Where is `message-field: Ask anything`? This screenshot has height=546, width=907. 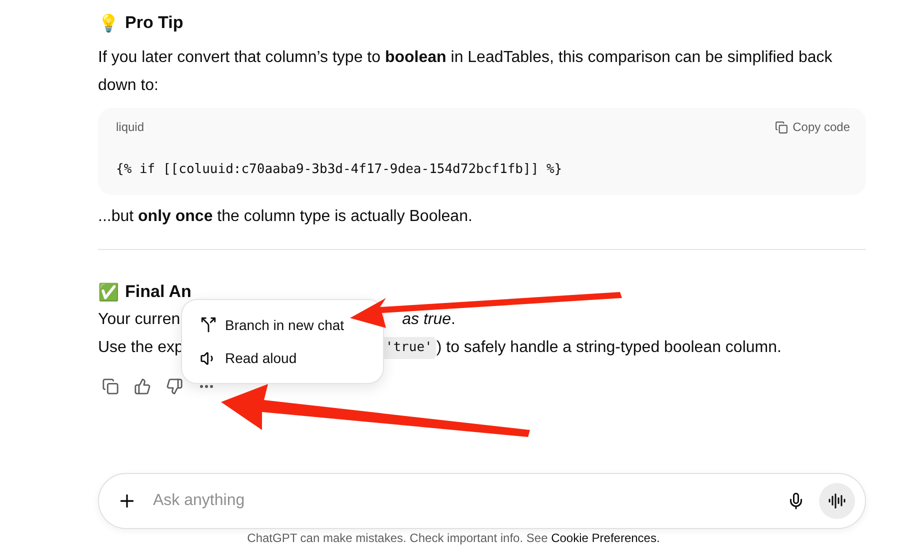 message-field: Ask anything is located at coordinates (482, 501).